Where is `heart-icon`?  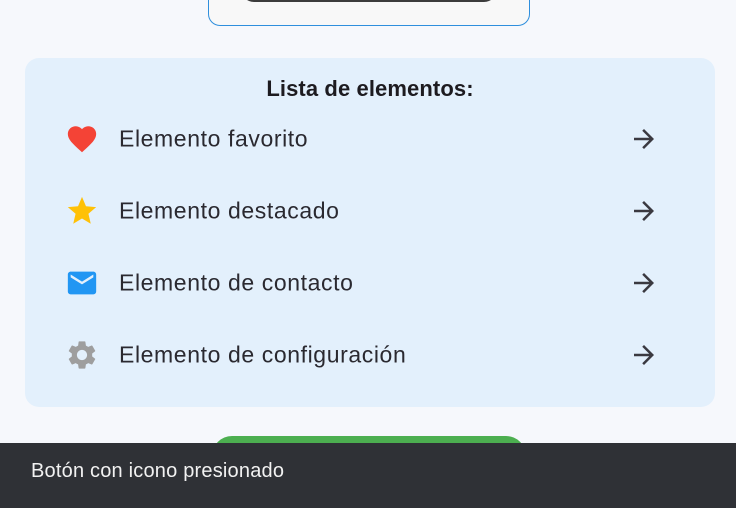
heart-icon is located at coordinates (82, 139).